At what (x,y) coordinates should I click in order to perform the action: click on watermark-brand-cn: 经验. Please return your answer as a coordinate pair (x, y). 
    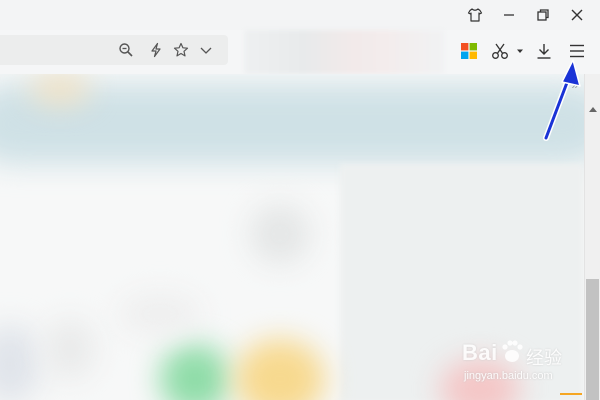
    Looking at the image, I should click on (544, 358).